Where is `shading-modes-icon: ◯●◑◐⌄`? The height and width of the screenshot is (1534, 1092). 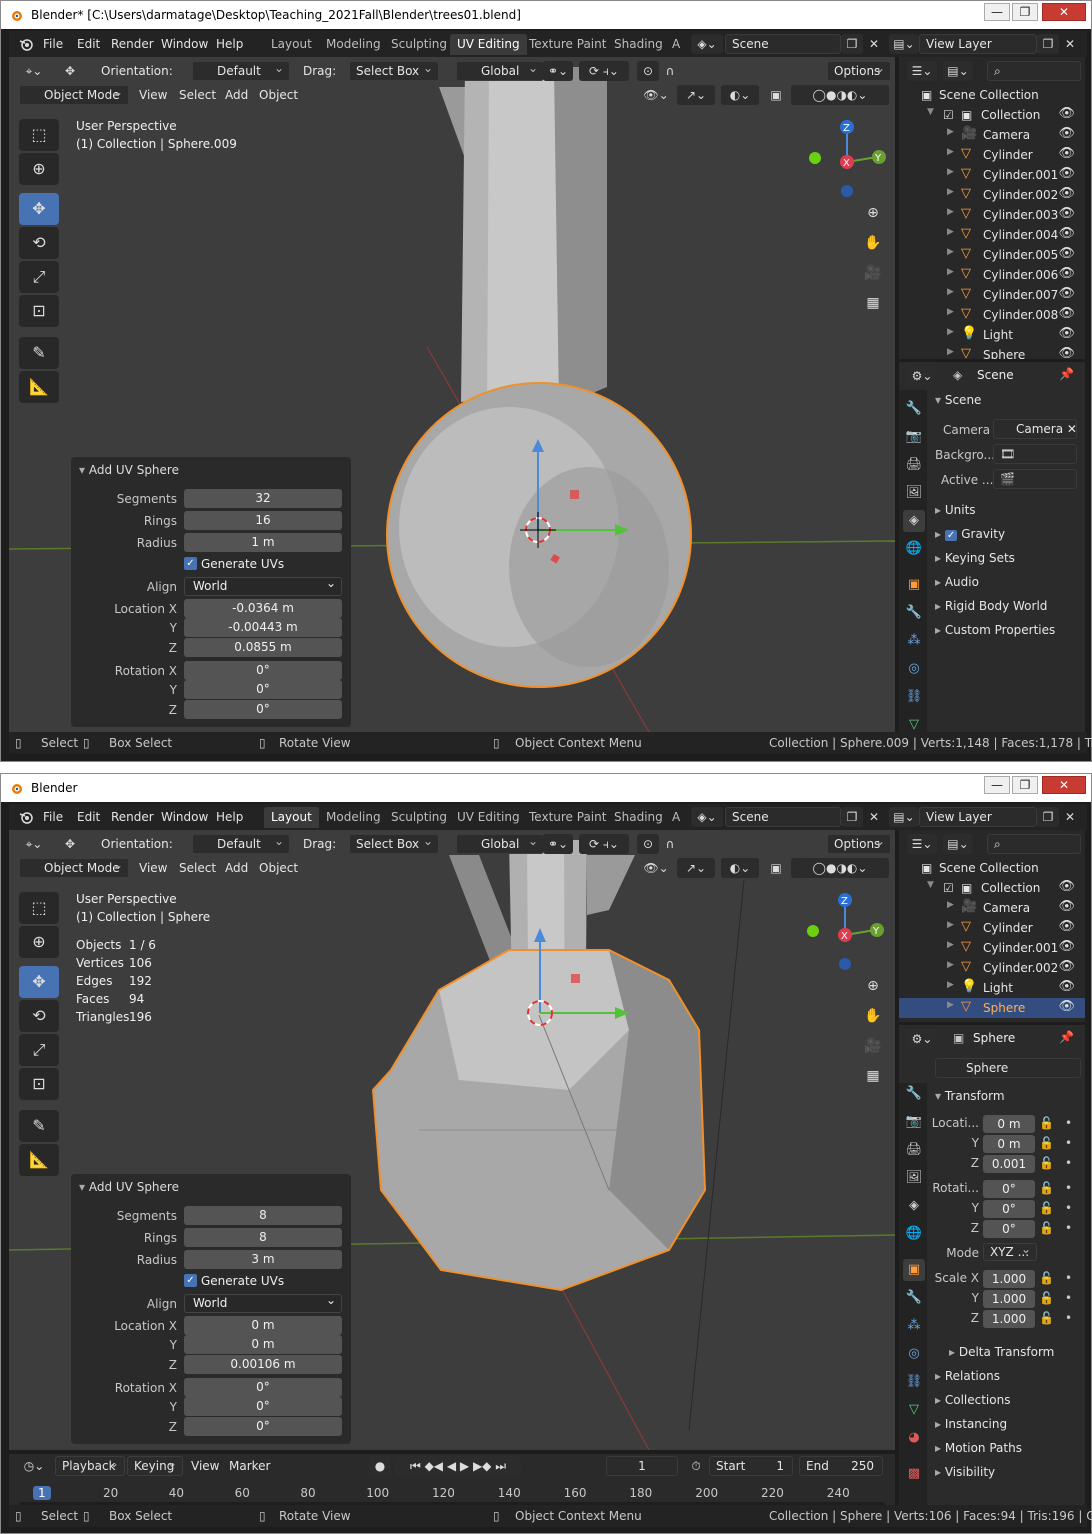 shading-modes-icon: ◯●◑◐⌄ is located at coordinates (840, 95).